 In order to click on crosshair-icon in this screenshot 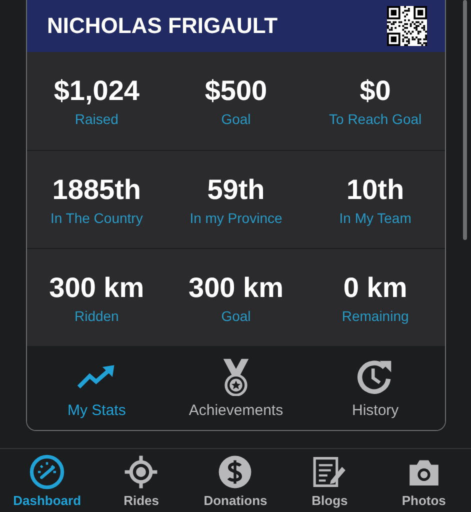, I will do `click(141, 472)`.